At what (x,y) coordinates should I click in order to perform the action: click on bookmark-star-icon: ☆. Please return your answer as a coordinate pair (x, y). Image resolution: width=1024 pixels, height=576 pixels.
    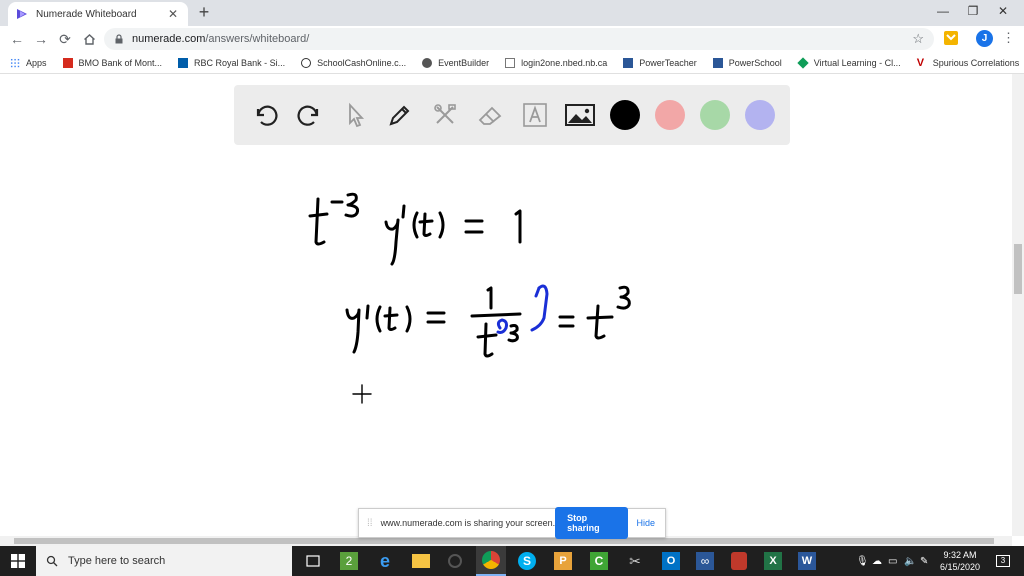
    Looking at the image, I should click on (918, 39).